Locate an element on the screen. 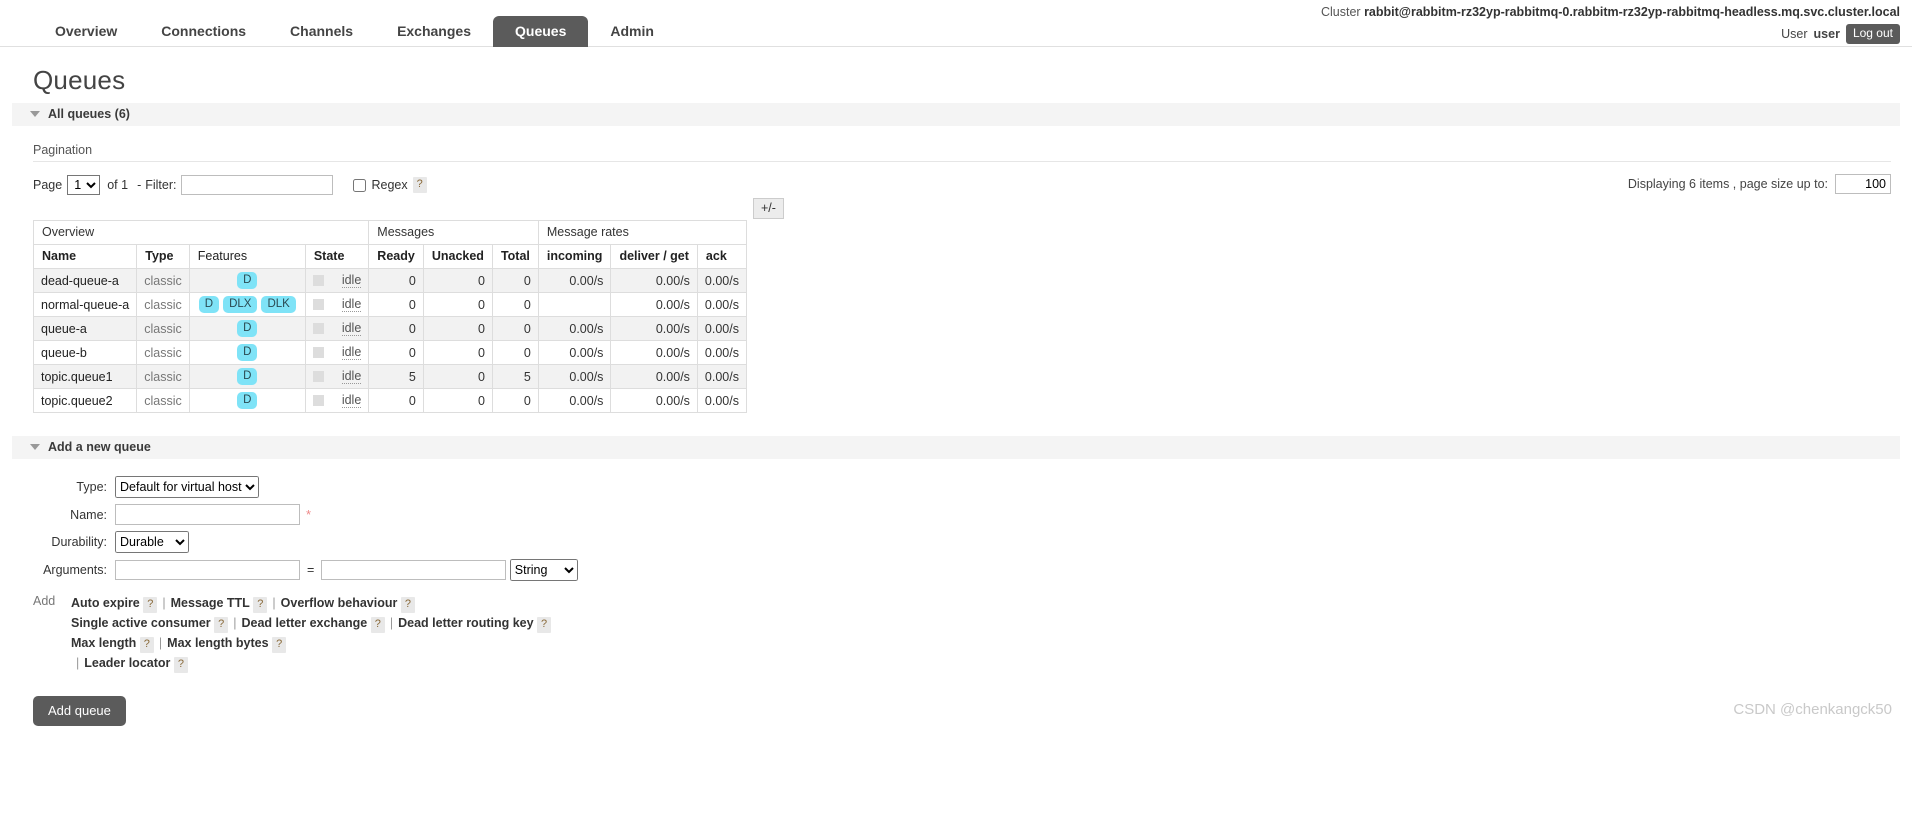  preset-max-length-help-icon: ? is located at coordinates (146, 645).